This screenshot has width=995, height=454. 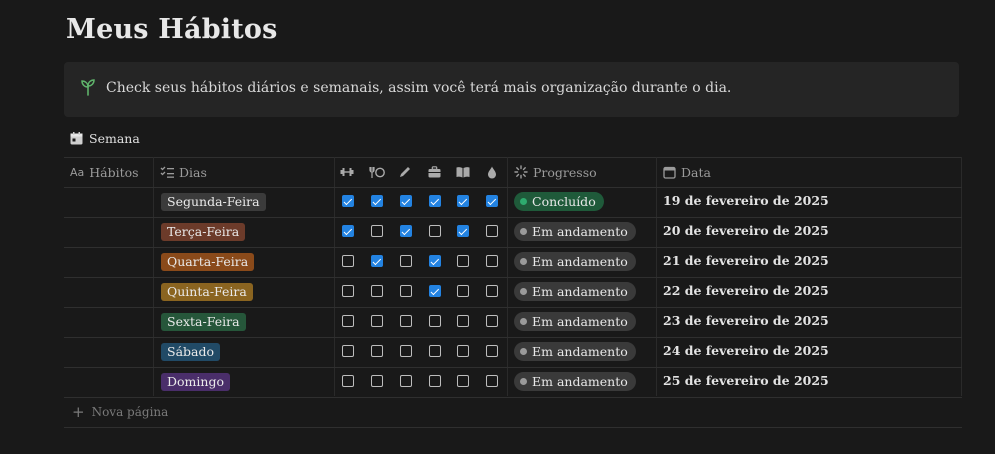 I want to click on book-icon, so click(x=463, y=172).